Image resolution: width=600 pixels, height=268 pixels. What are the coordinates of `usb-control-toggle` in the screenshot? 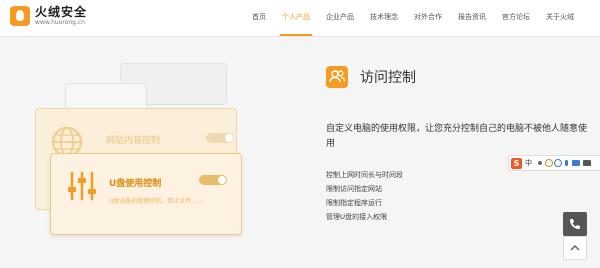 It's located at (213, 180).